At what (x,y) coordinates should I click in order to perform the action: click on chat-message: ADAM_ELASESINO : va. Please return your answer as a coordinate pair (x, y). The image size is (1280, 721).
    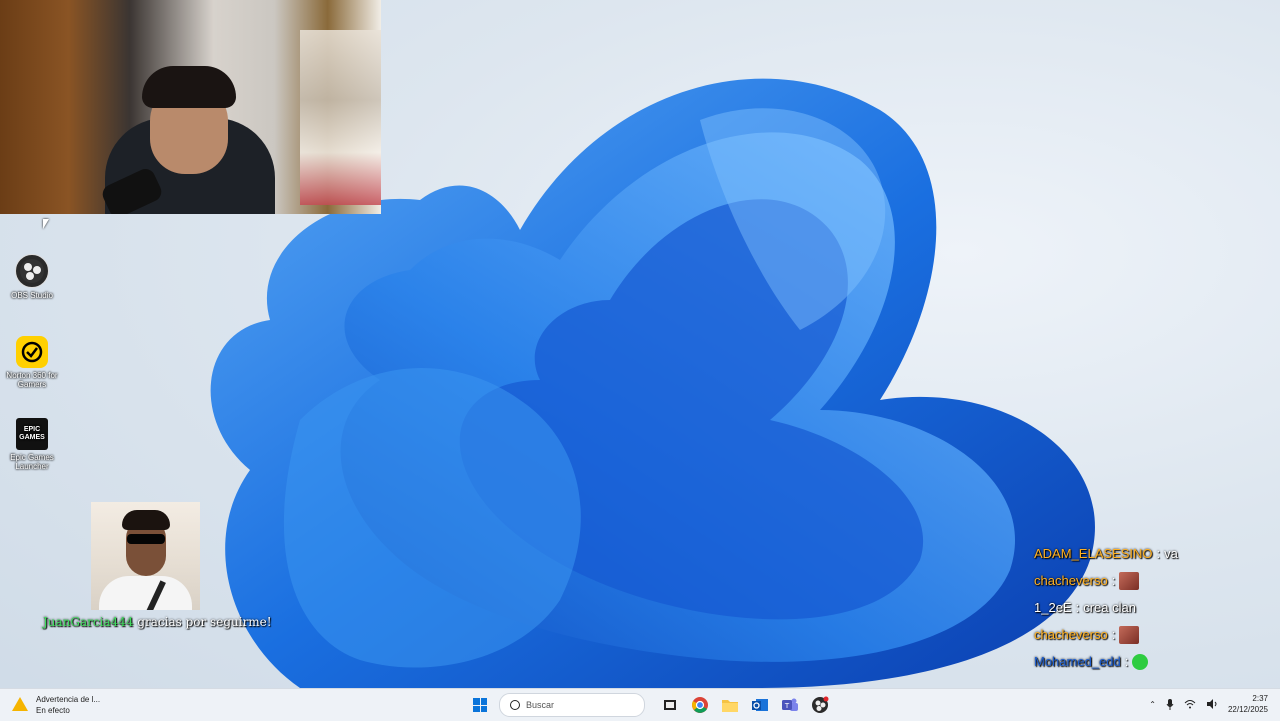
    Looking at the image, I should click on (1154, 553).